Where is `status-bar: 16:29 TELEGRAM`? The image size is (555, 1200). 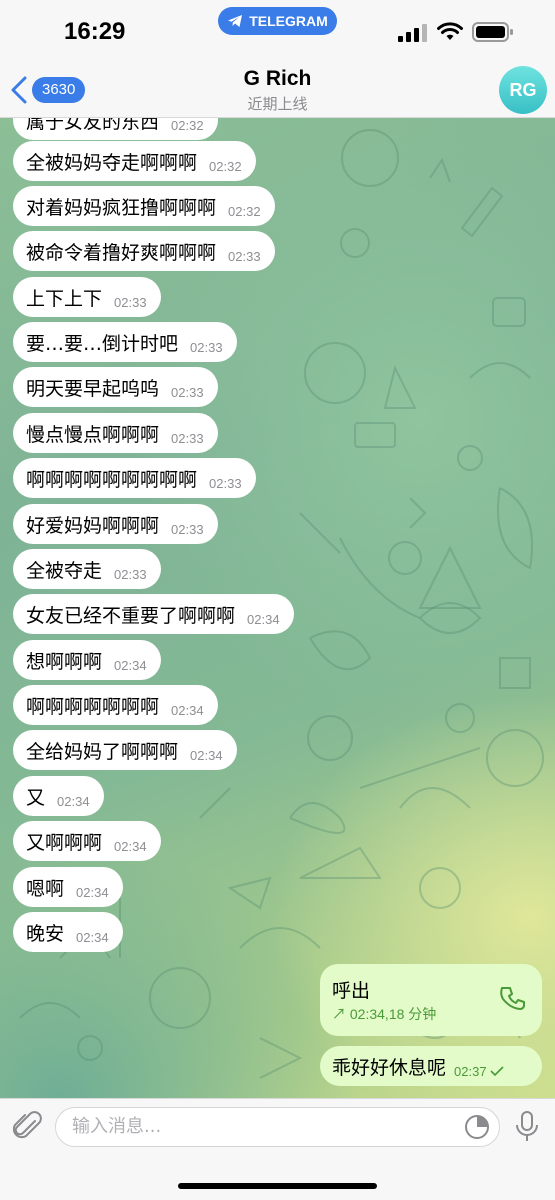 status-bar: 16:29 TELEGRAM is located at coordinates (277, 30).